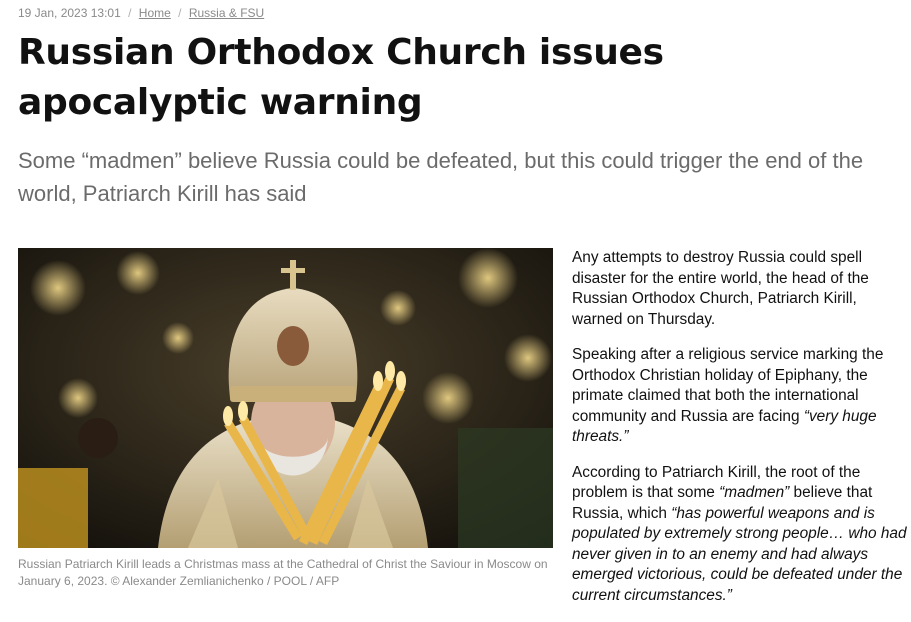  I want to click on quote-text: “madmen”, so click(754, 492).